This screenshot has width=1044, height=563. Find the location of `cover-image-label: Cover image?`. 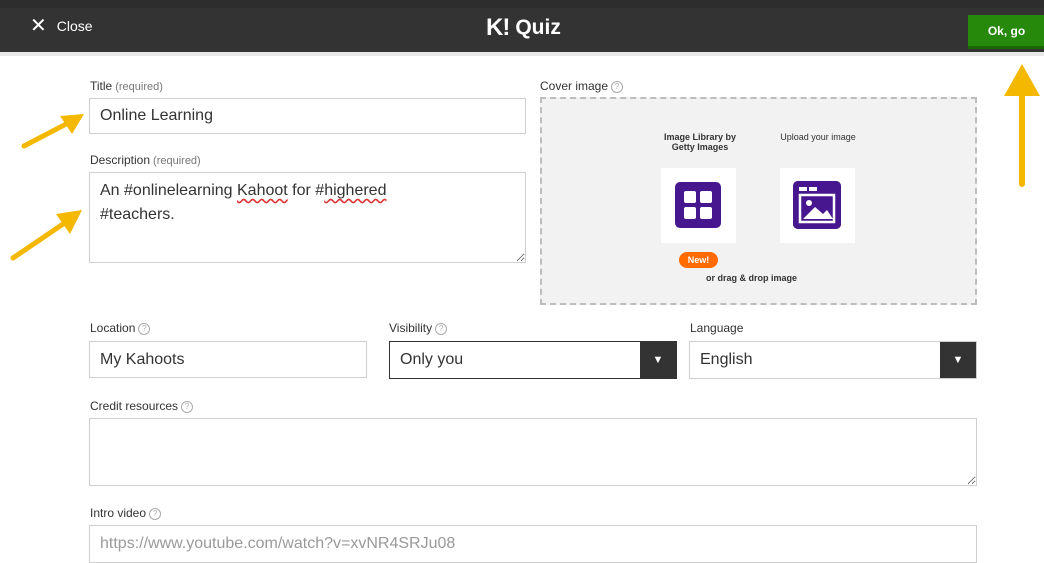

cover-image-label: Cover image? is located at coordinates (582, 86).